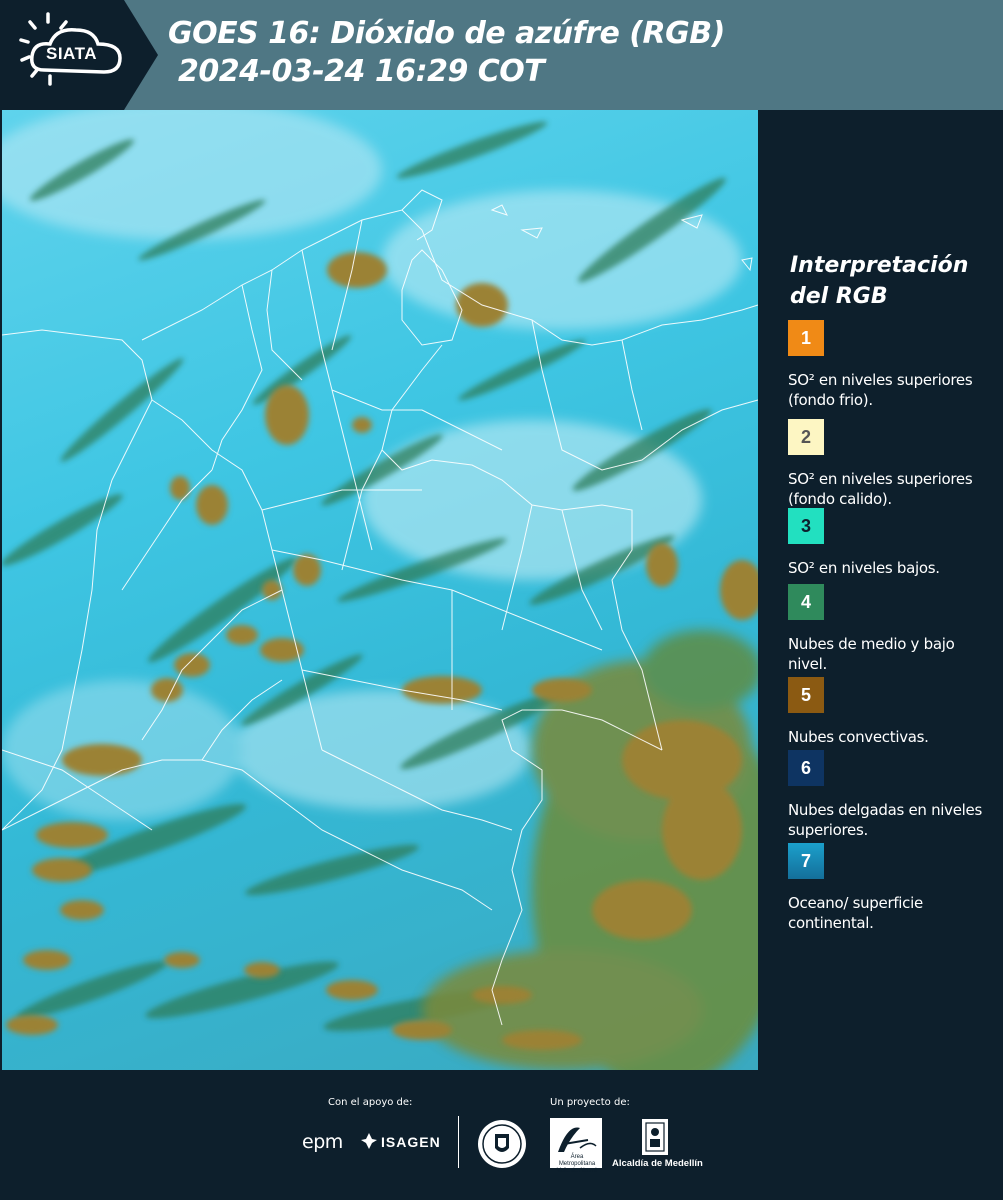 This screenshot has height=1200, width=1003. I want to click on siata-logo: SIATA, so click(79, 55).